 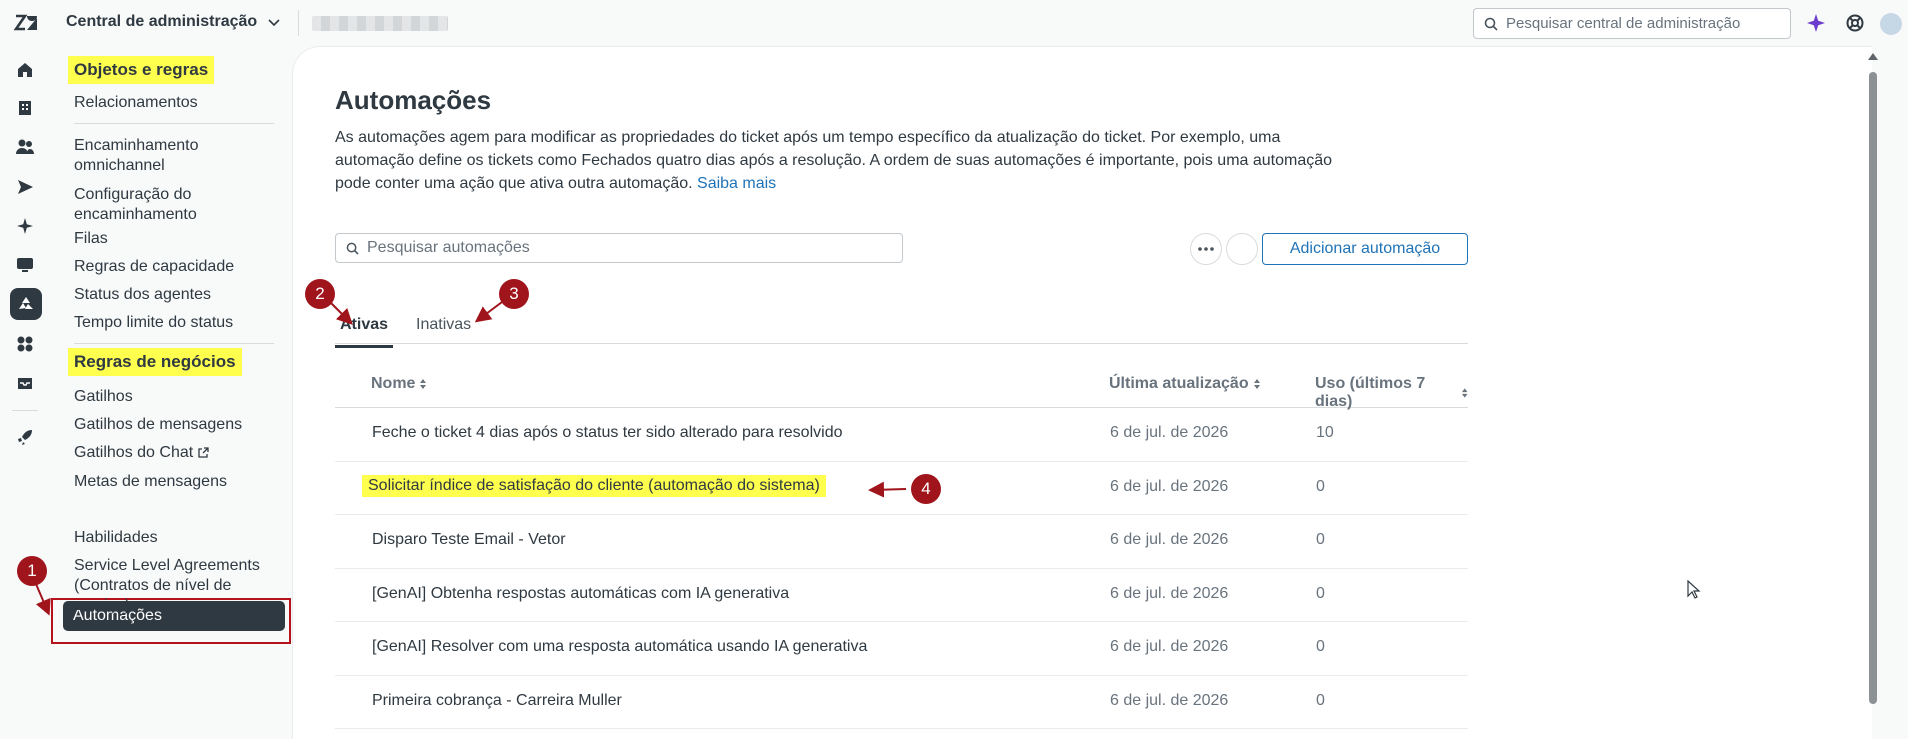 What do you see at coordinates (364, 332) in the screenshot?
I see `tab-active: Ativas` at bounding box center [364, 332].